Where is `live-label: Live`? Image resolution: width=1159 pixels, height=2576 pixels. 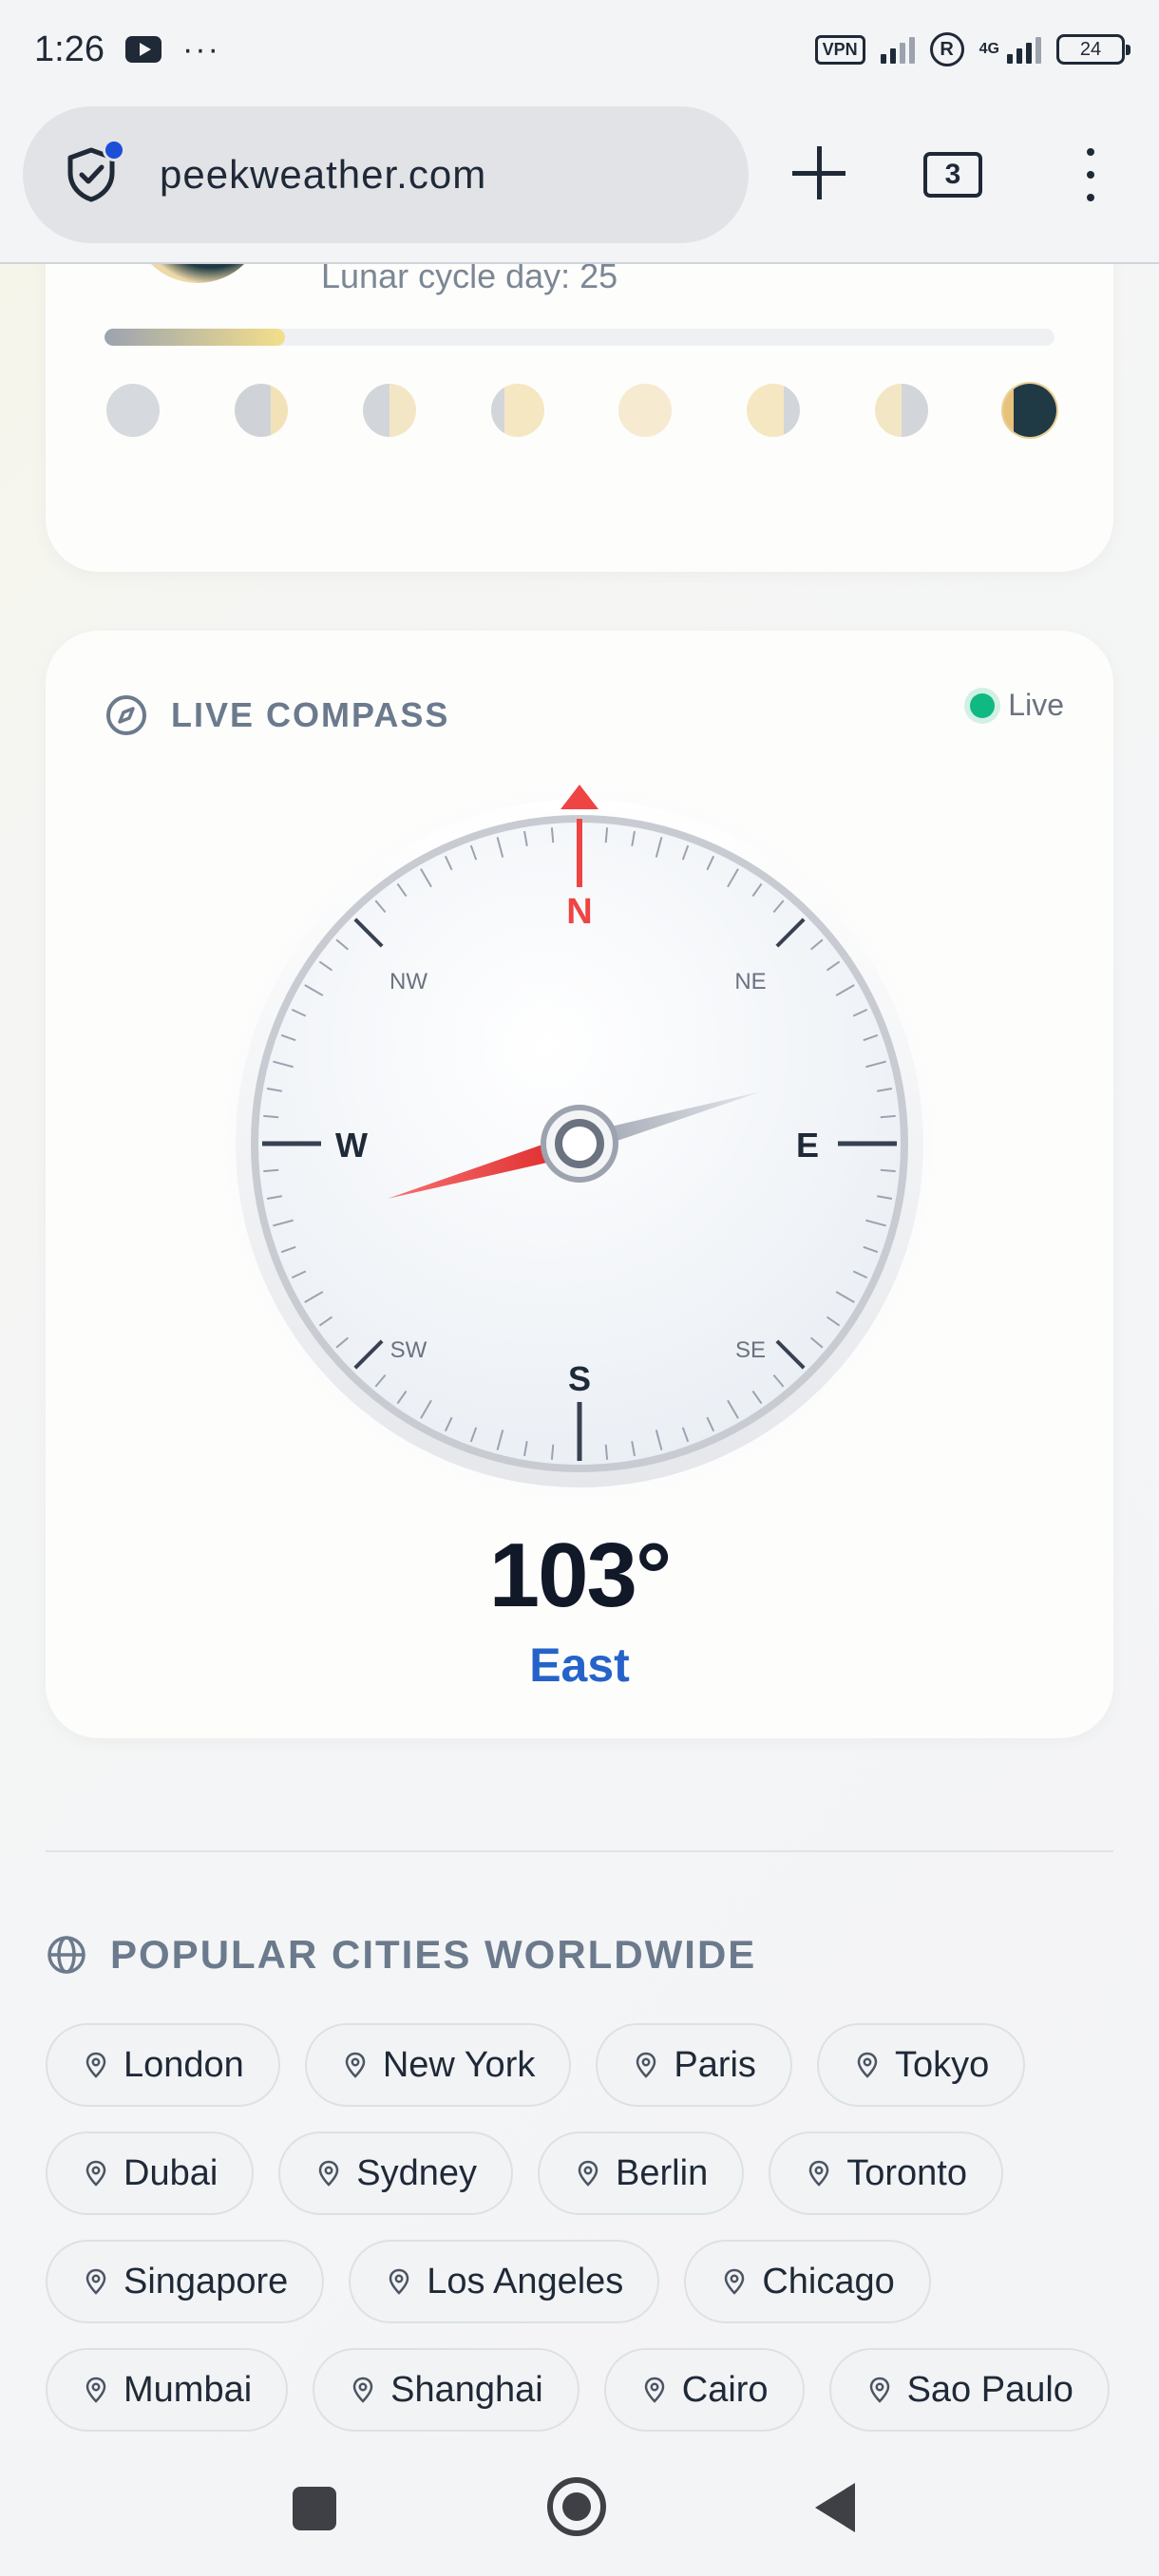 live-label: Live is located at coordinates (1036, 705).